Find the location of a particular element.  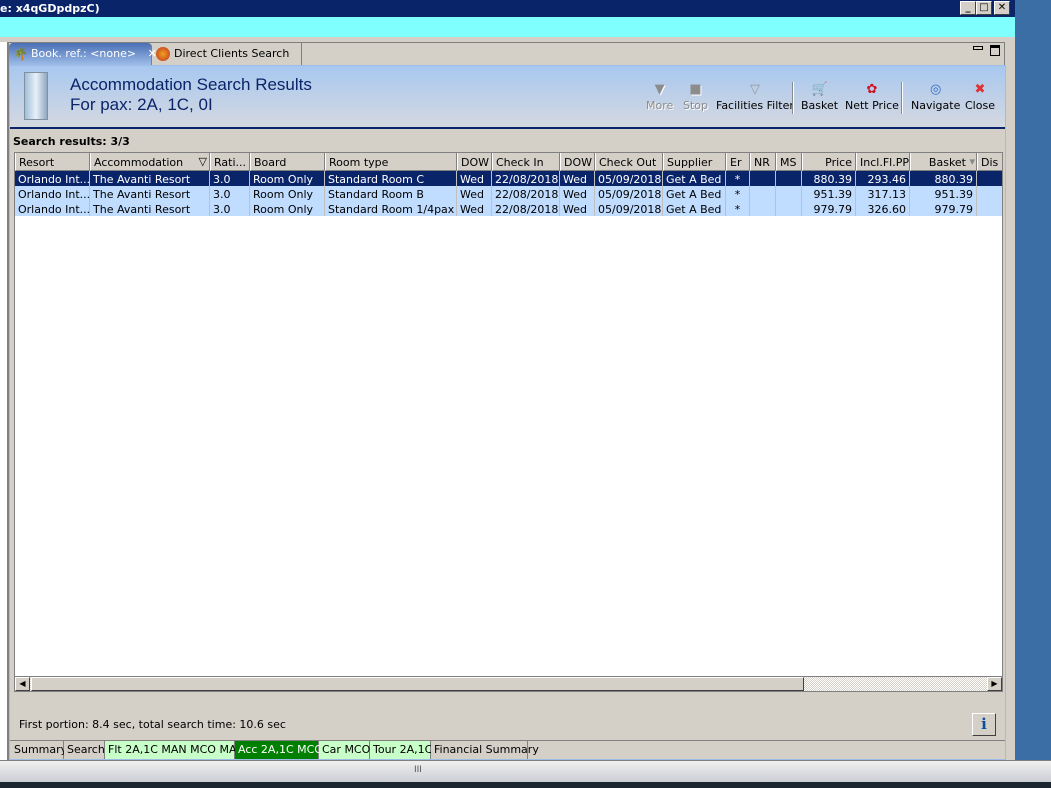

bottom-tab: Summary is located at coordinates (39, 750).